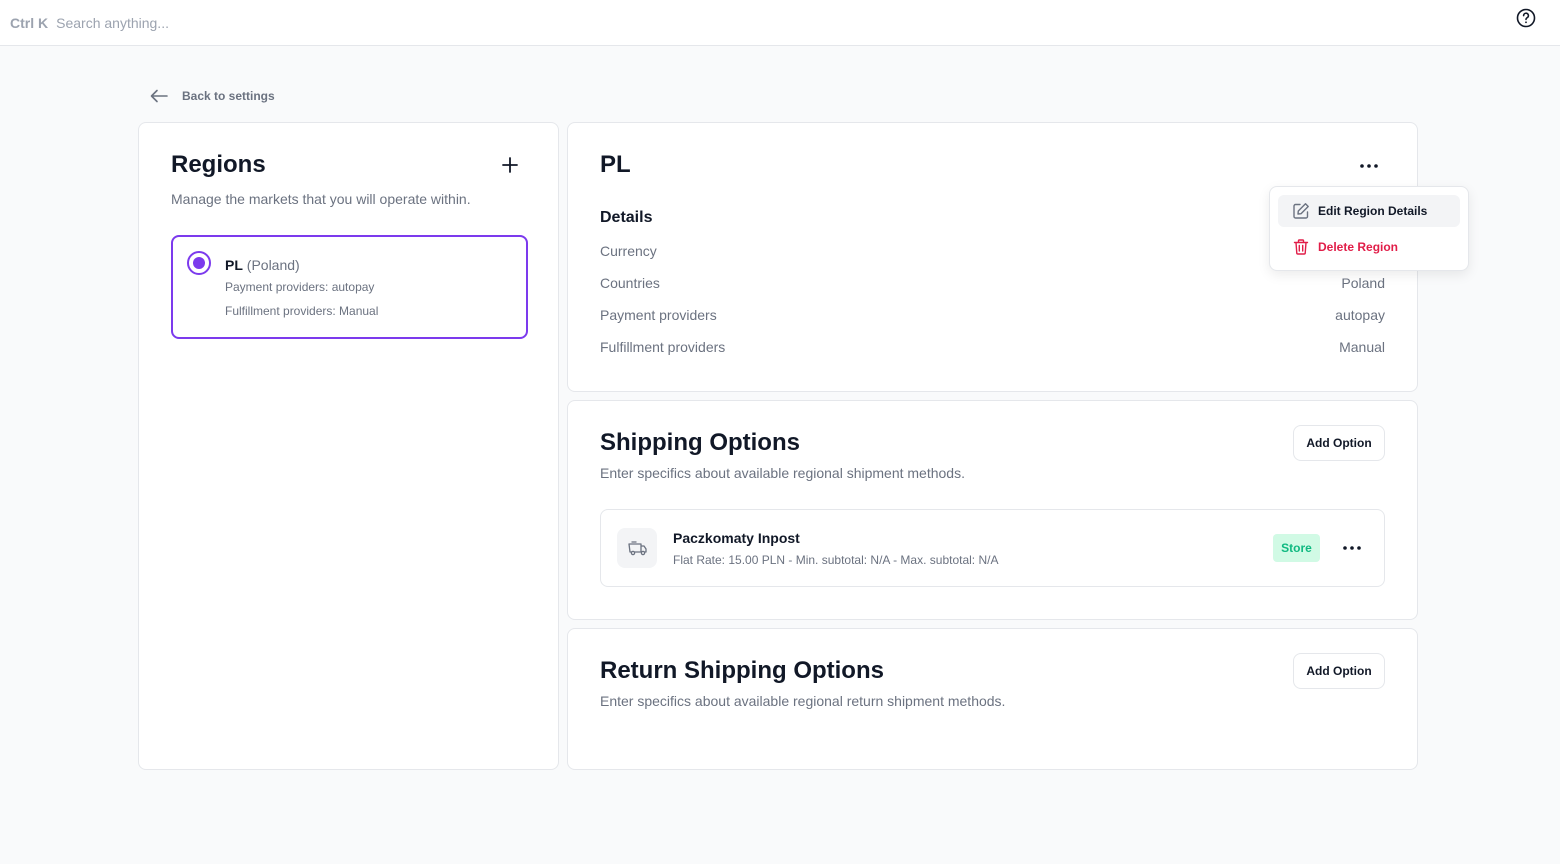 This screenshot has width=1560, height=864. I want to click on store-badge: Store, so click(1296, 548).